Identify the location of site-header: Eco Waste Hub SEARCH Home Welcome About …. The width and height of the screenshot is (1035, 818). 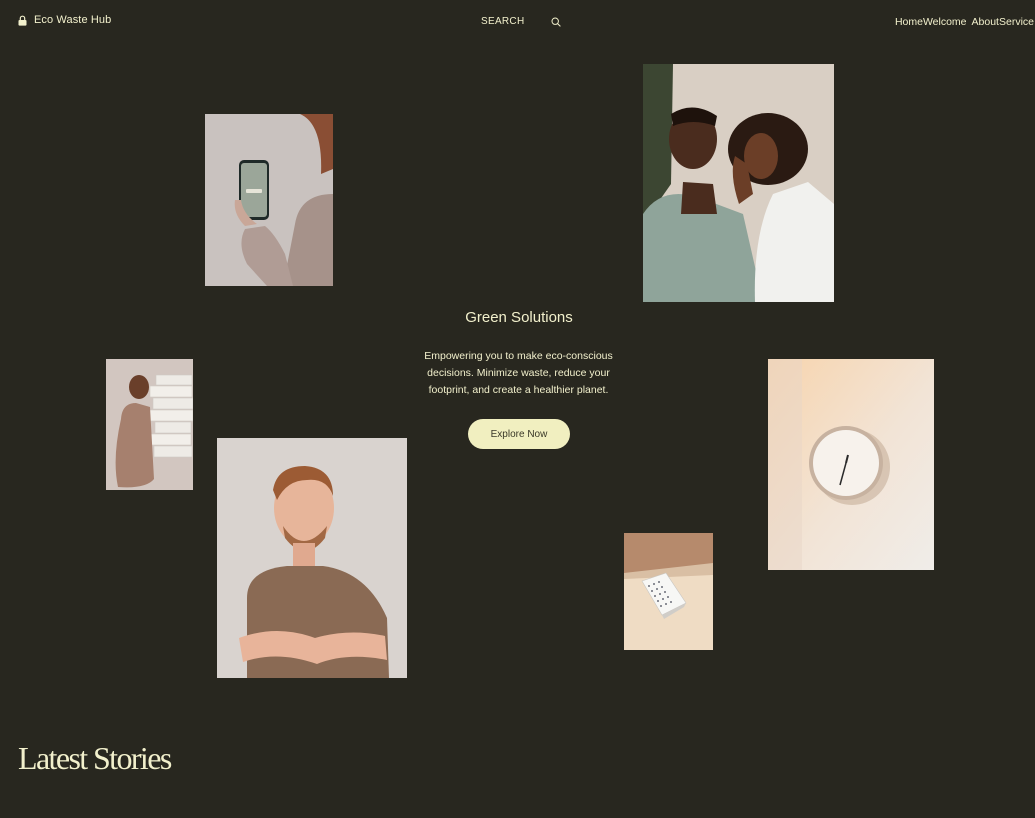
(517, 23).